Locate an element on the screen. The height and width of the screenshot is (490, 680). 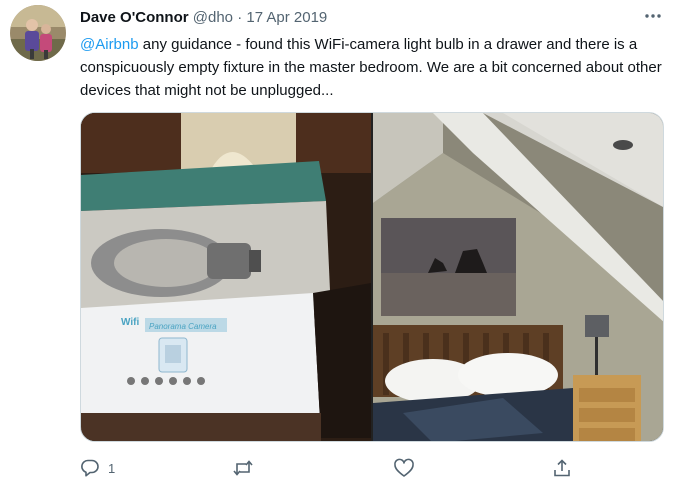
reply-count: 1 is located at coordinates (112, 468).